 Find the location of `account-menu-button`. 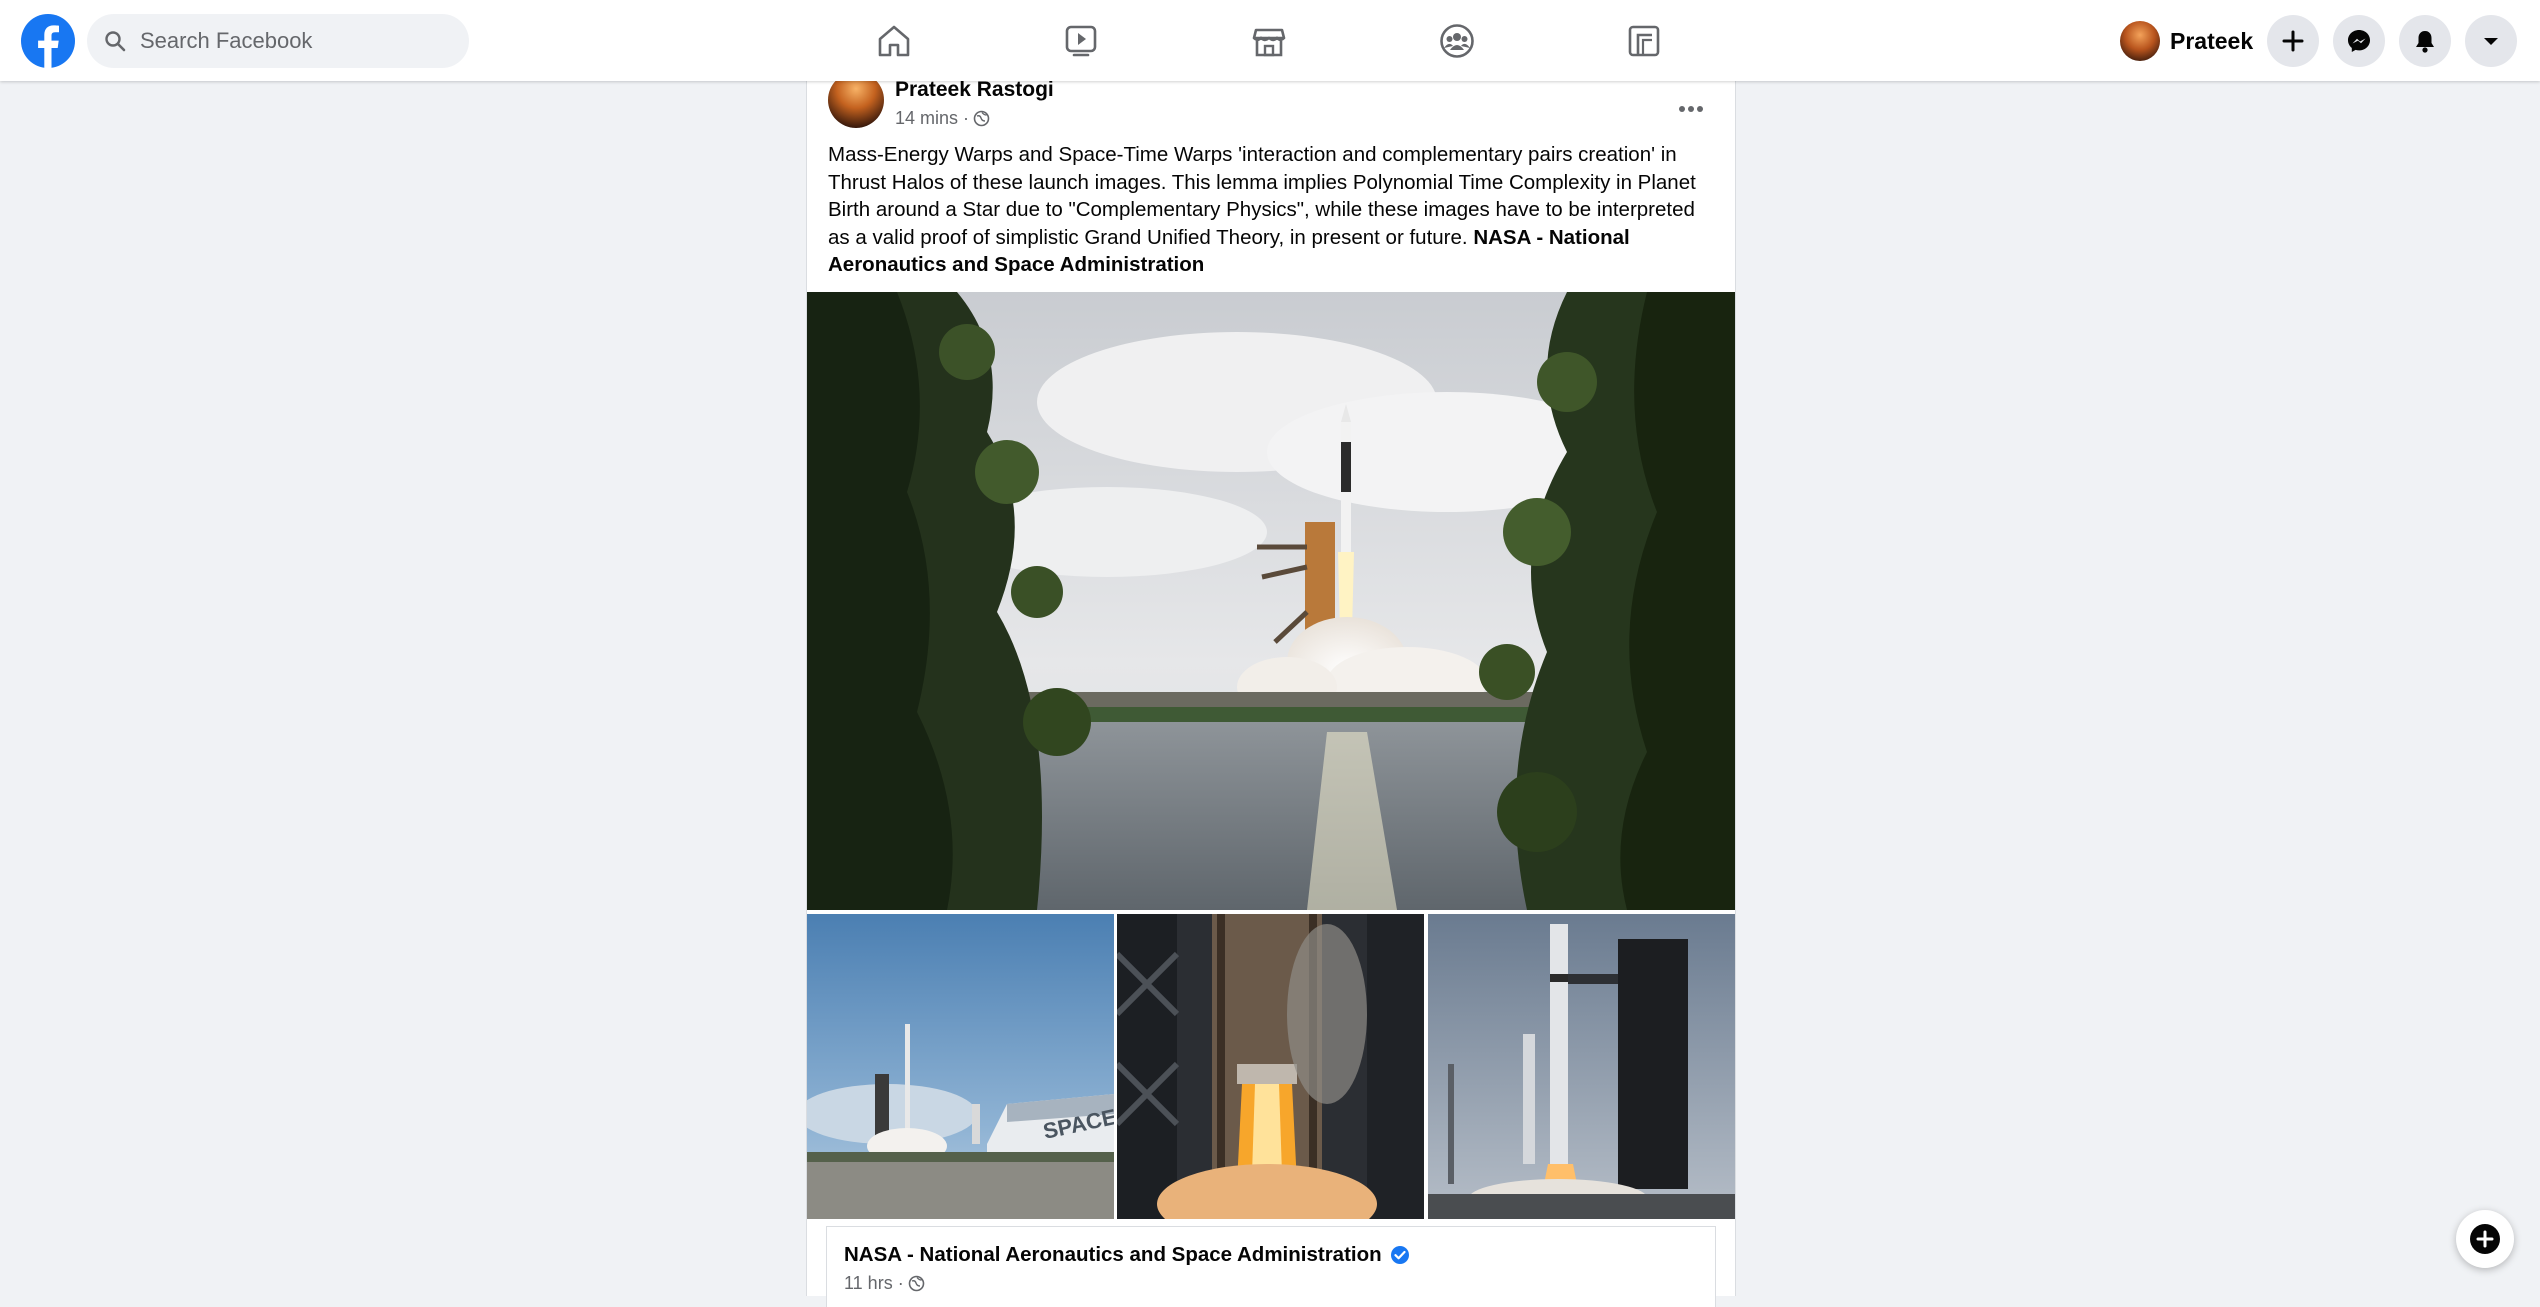

account-menu-button is located at coordinates (2491, 41).